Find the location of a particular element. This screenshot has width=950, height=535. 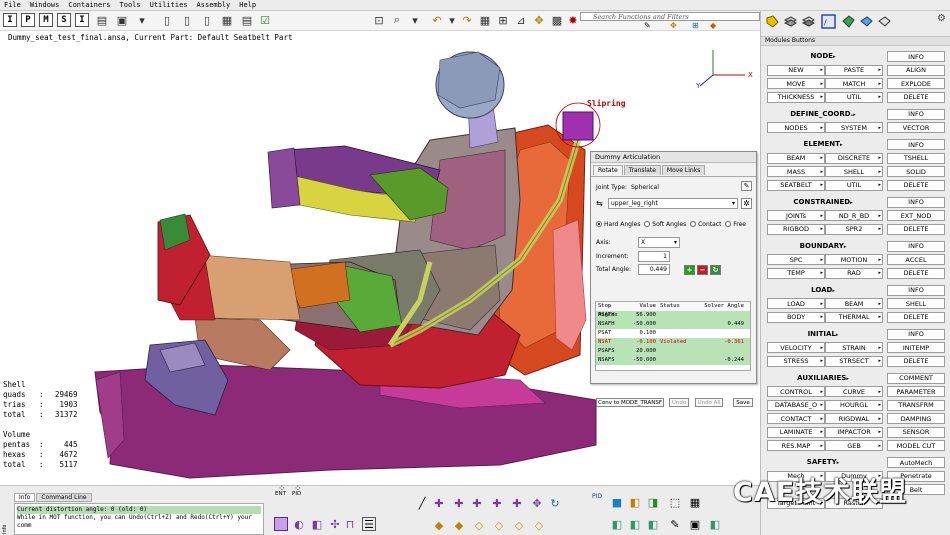

module-button-automech: AutoMech is located at coordinates (916, 462).